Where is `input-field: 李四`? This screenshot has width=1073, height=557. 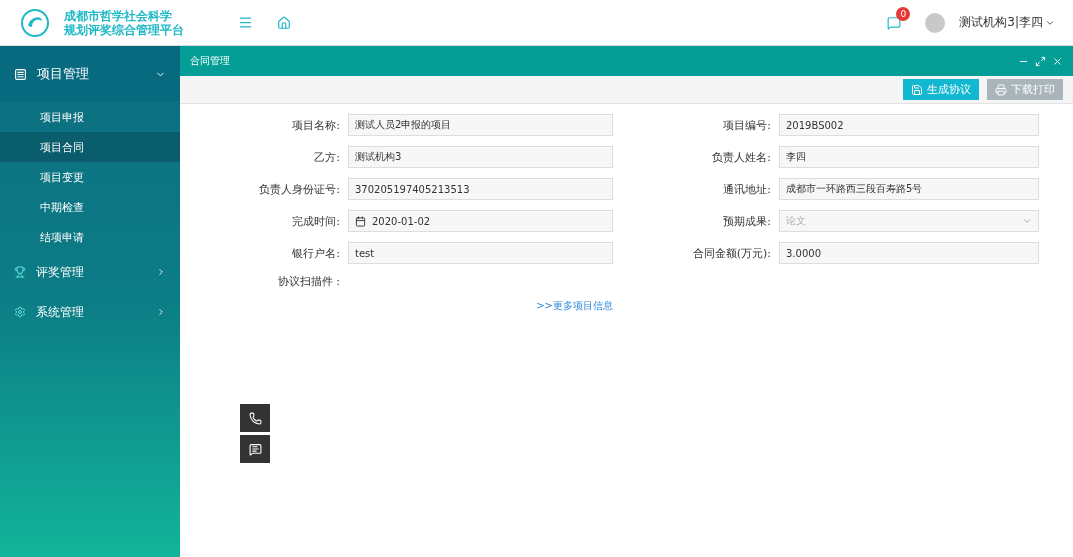 input-field: 李四 is located at coordinates (909, 157).